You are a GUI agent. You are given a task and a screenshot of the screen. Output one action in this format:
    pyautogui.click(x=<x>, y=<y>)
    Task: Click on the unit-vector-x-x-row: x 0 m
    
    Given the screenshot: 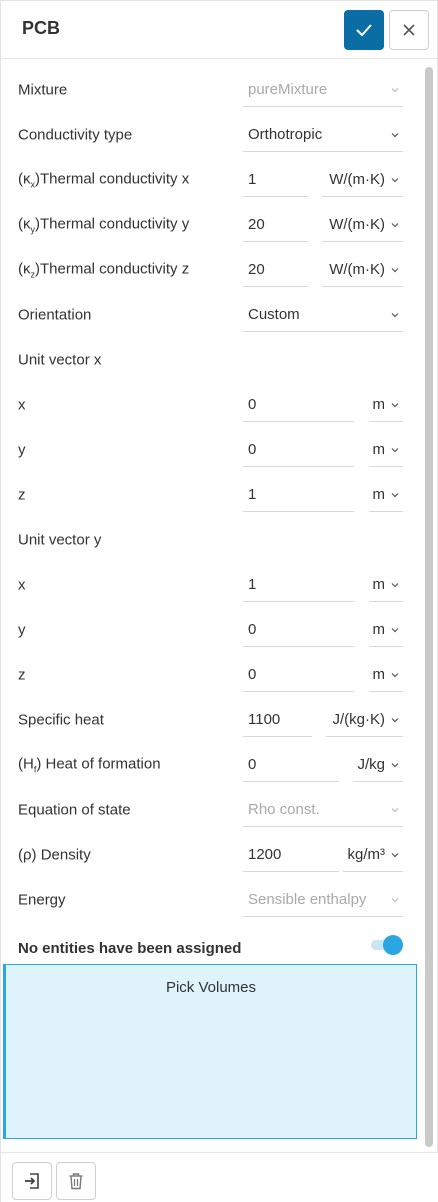 What is the action you would take?
    pyautogui.click(x=211, y=404)
    